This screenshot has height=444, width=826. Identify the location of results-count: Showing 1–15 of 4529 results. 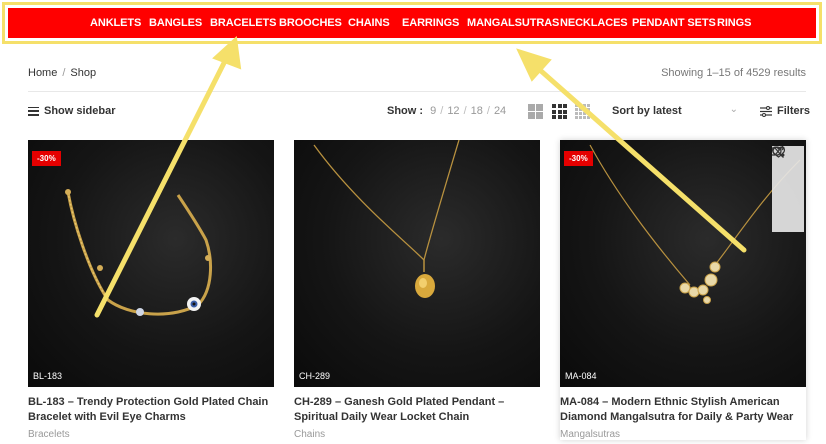
(733, 73).